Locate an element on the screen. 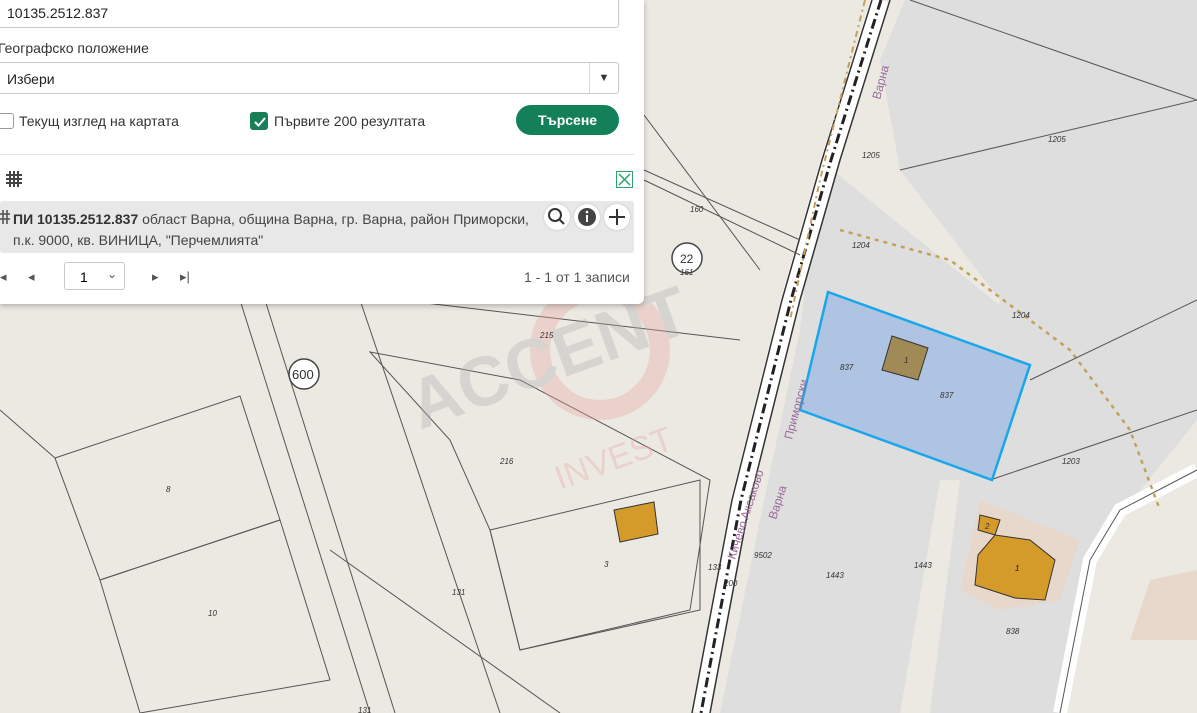 The image size is (1197, 713). parcel-number-label: 133 is located at coordinates (715, 567).